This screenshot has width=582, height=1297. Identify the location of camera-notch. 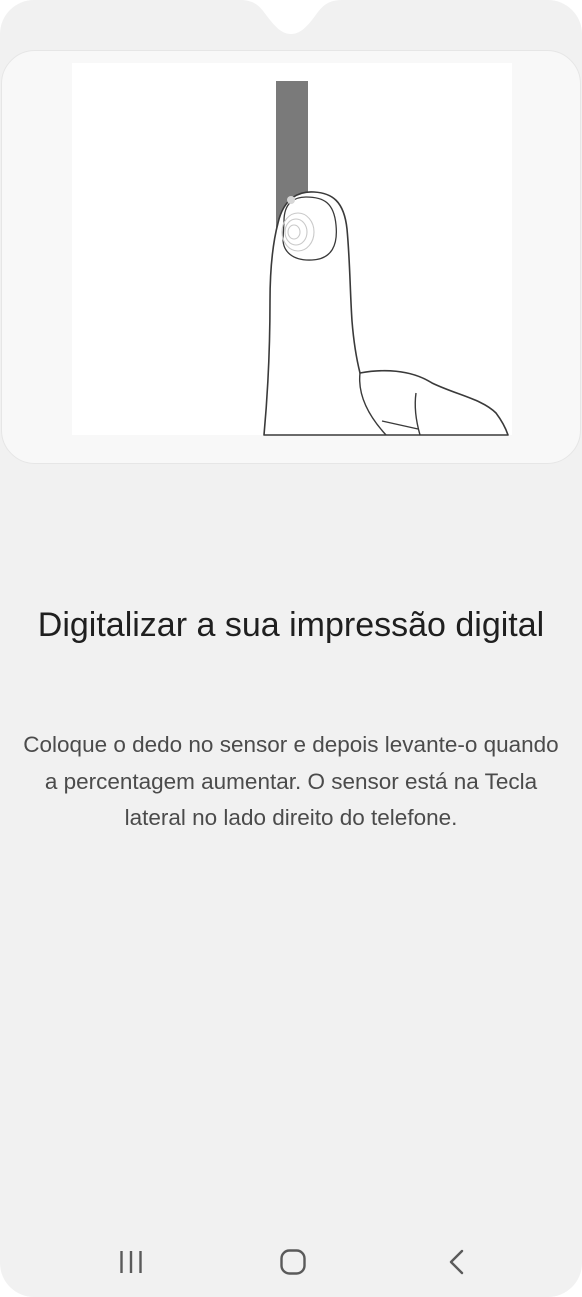
(291, 17).